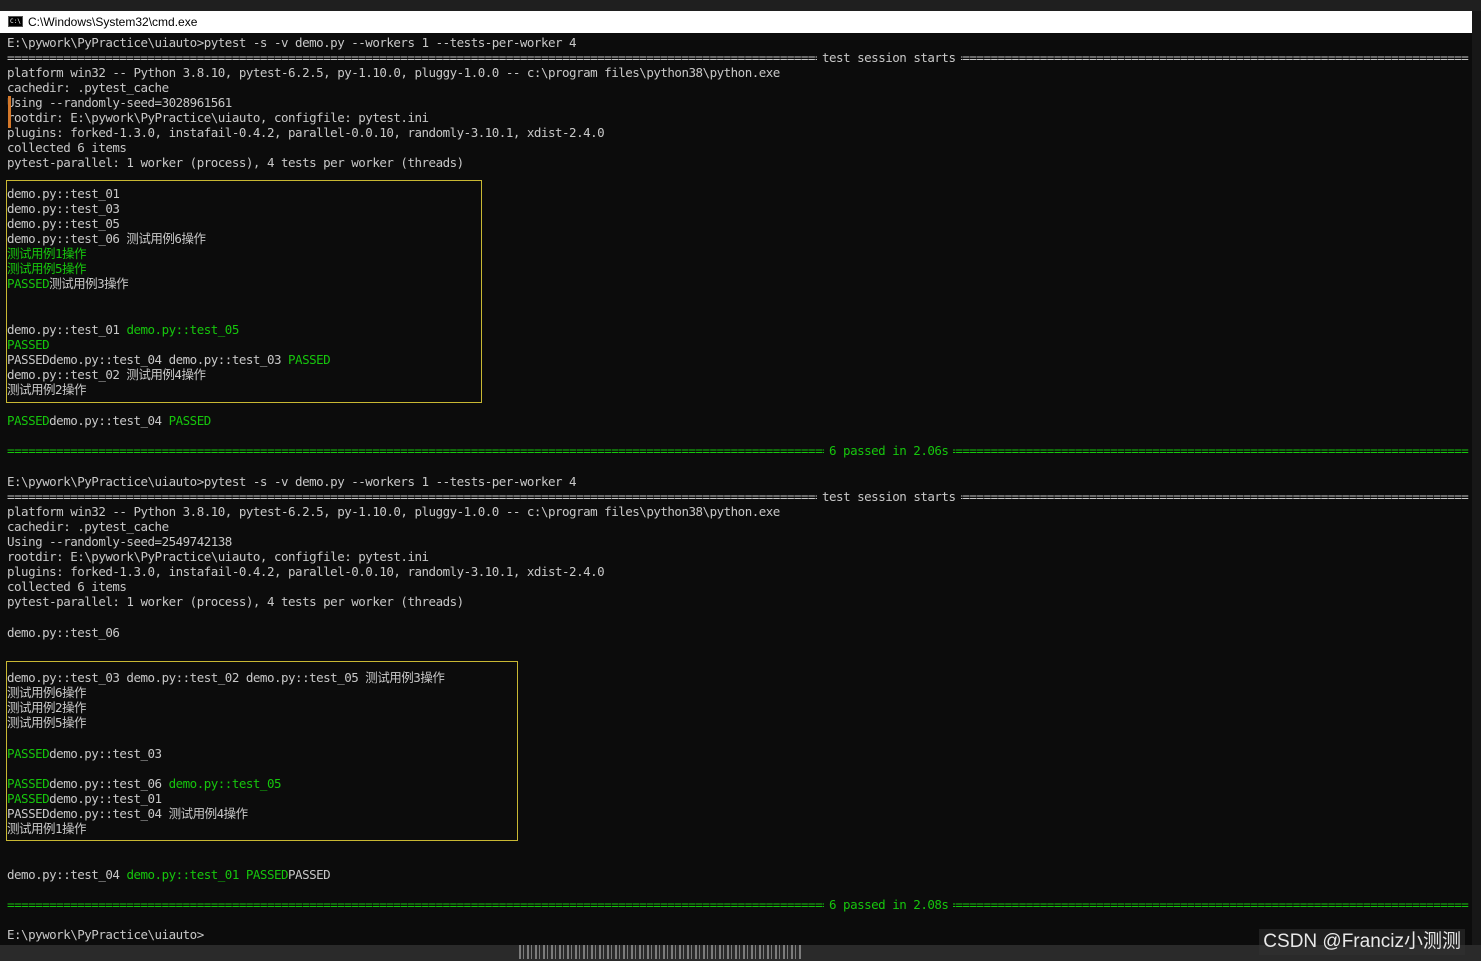 The width and height of the screenshot is (1481, 961). I want to click on output-line: demo.py::test_06, so click(63, 632).